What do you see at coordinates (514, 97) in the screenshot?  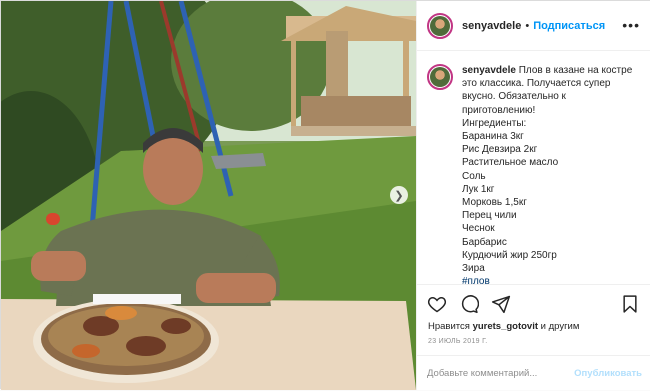 I see `caption-line: вкусно. Обязательно к` at bounding box center [514, 97].